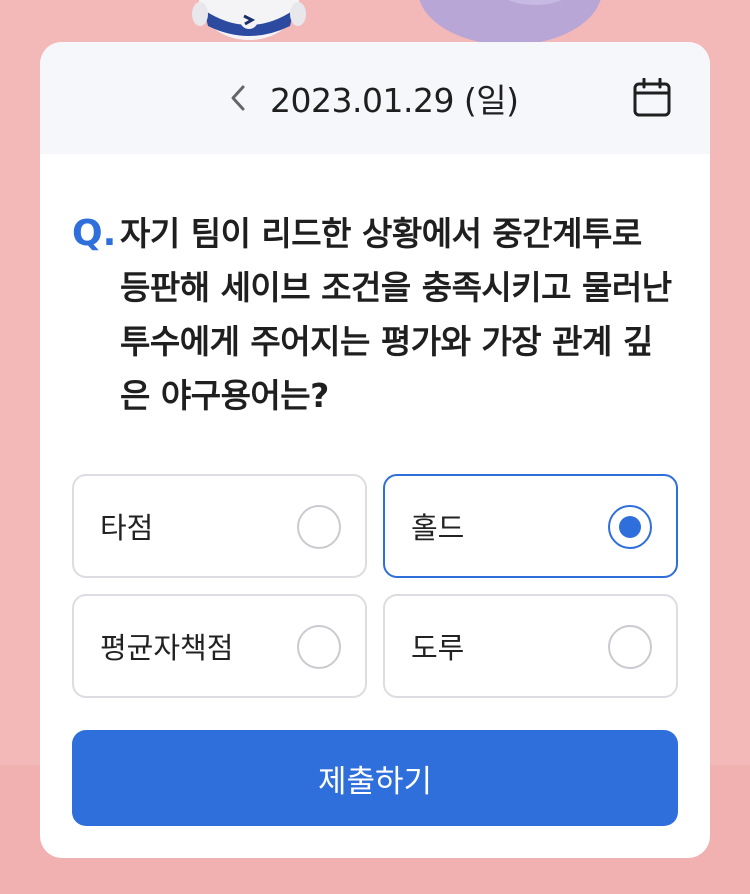  Describe the element at coordinates (219, 526) in the screenshot. I see `option-1: 타점` at that location.